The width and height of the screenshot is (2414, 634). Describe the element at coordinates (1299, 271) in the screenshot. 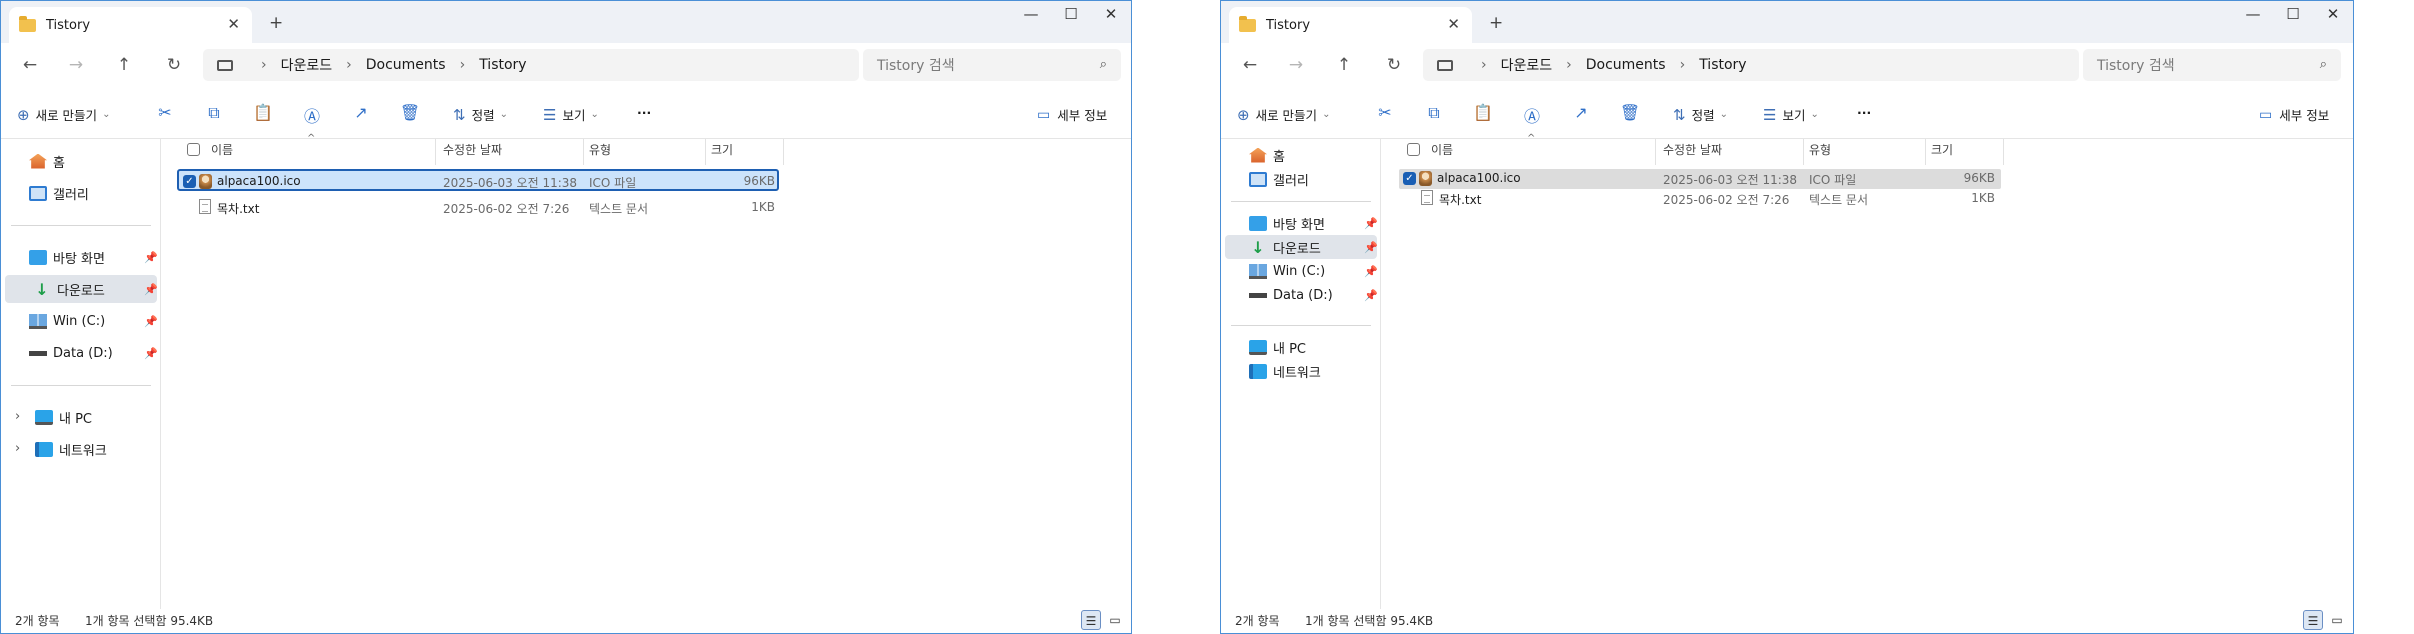

I see `sidebar-item-label: Win (C:)` at that location.